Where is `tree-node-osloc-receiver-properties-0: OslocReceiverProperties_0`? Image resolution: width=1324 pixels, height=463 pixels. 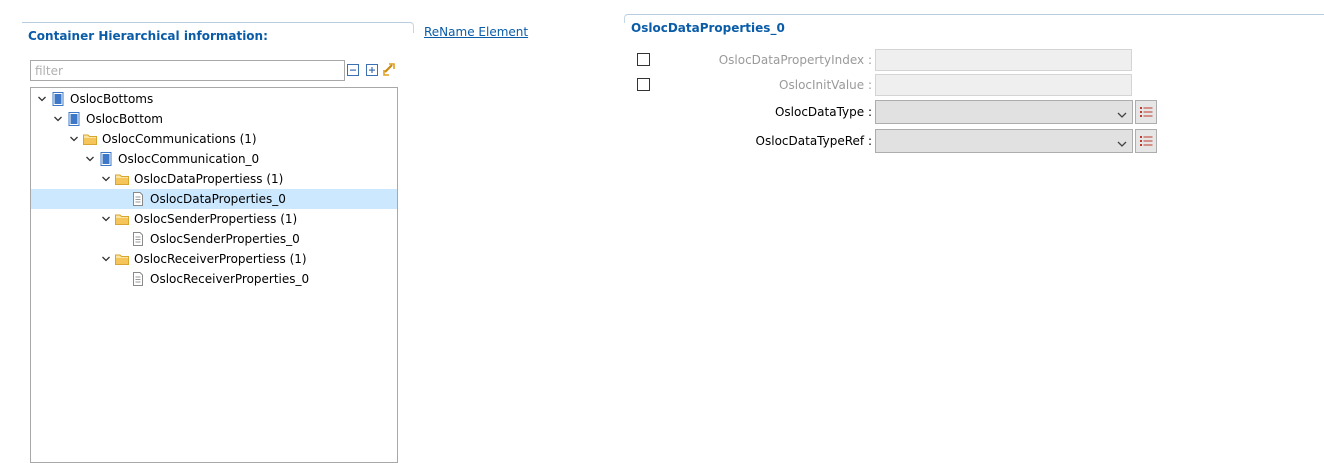
tree-node-osloc-receiver-properties-0: OslocReceiverProperties_0 is located at coordinates (214, 279).